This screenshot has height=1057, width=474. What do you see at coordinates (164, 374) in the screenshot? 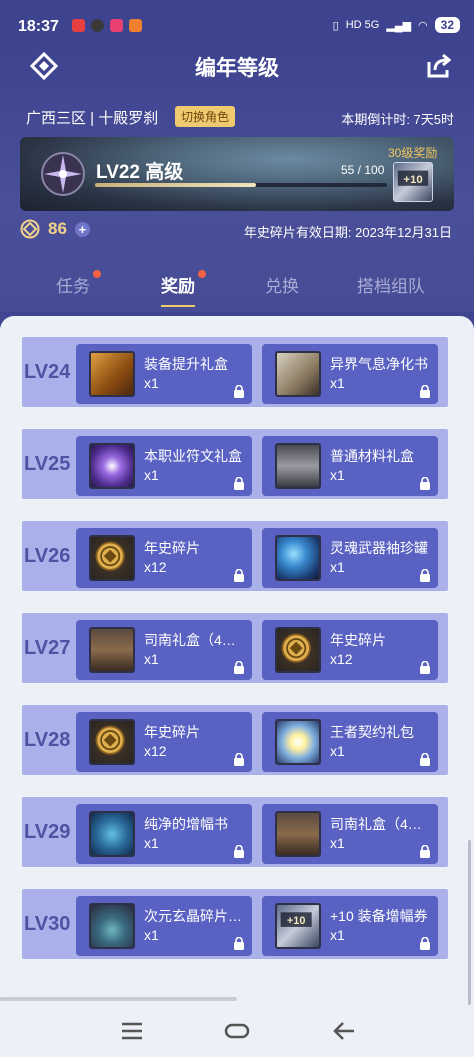
I see `reward-item-card: 装备提升礼盒 x1` at bounding box center [164, 374].